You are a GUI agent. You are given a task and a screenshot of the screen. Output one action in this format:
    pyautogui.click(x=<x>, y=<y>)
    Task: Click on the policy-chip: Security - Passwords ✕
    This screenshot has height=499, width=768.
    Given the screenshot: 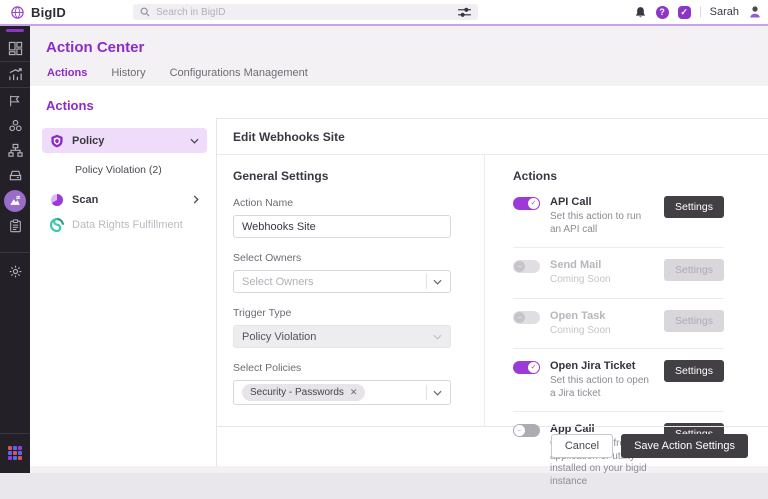 What is the action you would take?
    pyautogui.click(x=304, y=392)
    